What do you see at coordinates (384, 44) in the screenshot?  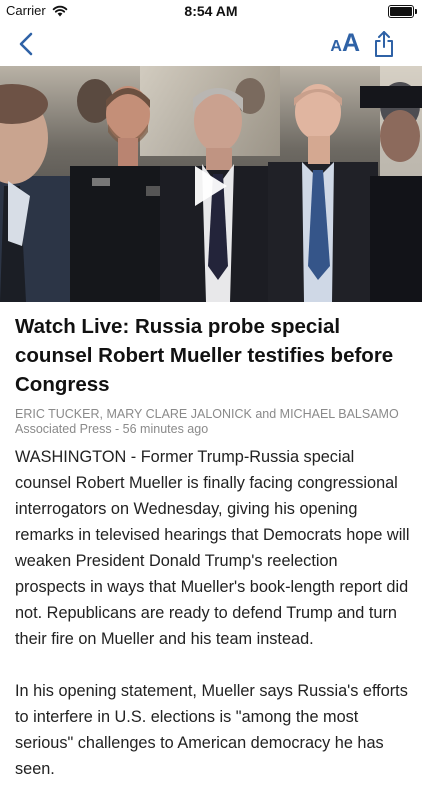 I see `share-icon` at bounding box center [384, 44].